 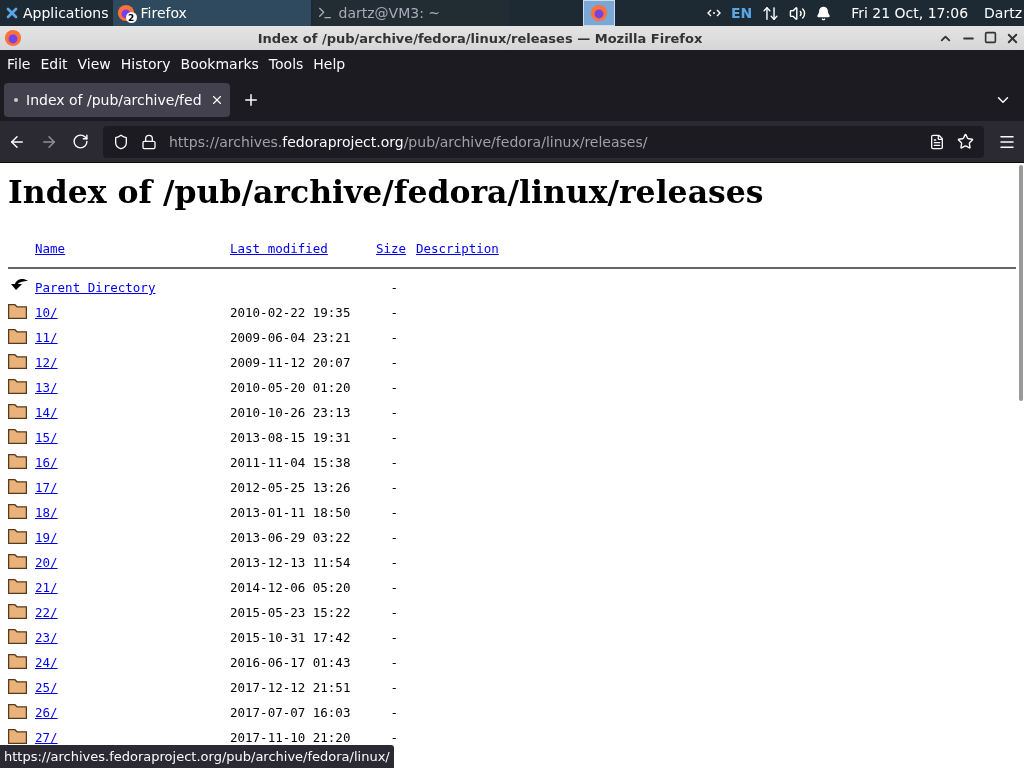 What do you see at coordinates (46, 537) in the screenshot?
I see `directory-link: 19/` at bounding box center [46, 537].